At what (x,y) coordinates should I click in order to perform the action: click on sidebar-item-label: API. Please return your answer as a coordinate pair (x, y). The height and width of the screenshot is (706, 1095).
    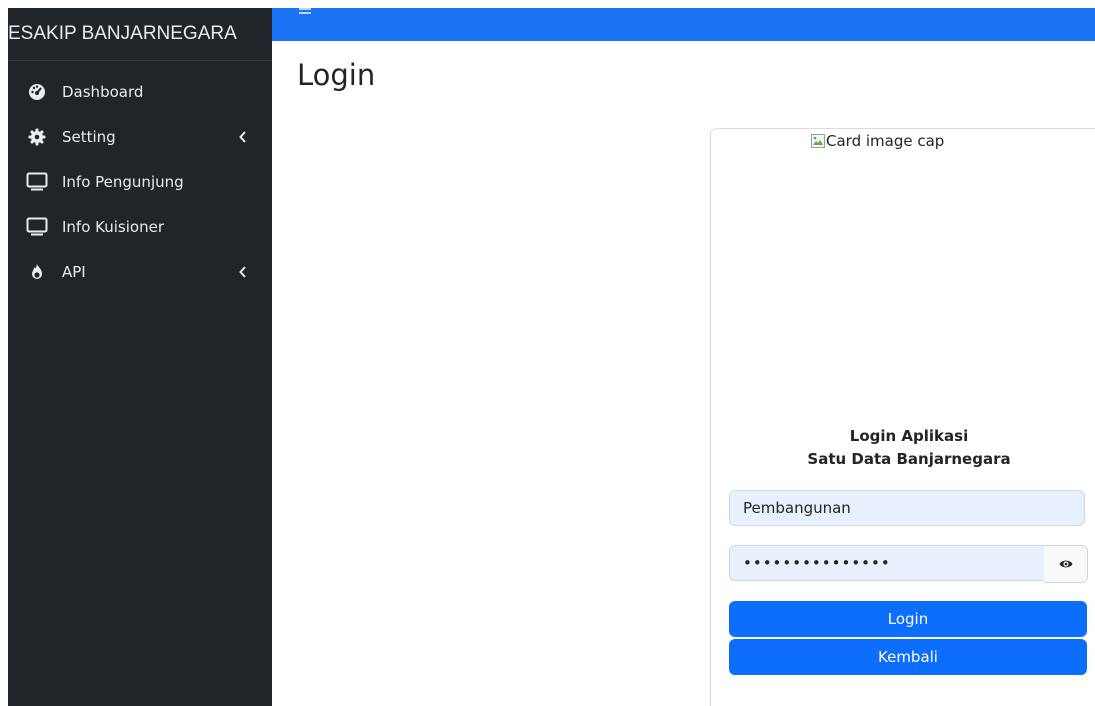
    Looking at the image, I should click on (74, 271).